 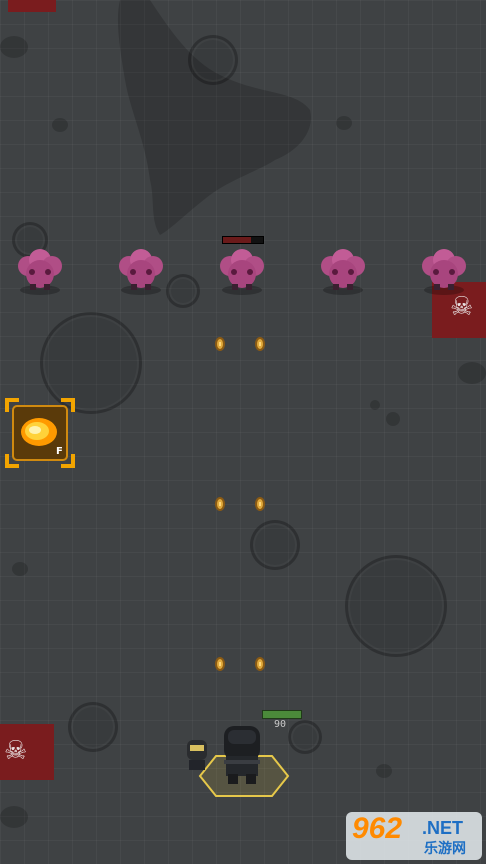 What do you see at coordinates (242, 755) in the screenshot?
I see `player-character` at bounding box center [242, 755].